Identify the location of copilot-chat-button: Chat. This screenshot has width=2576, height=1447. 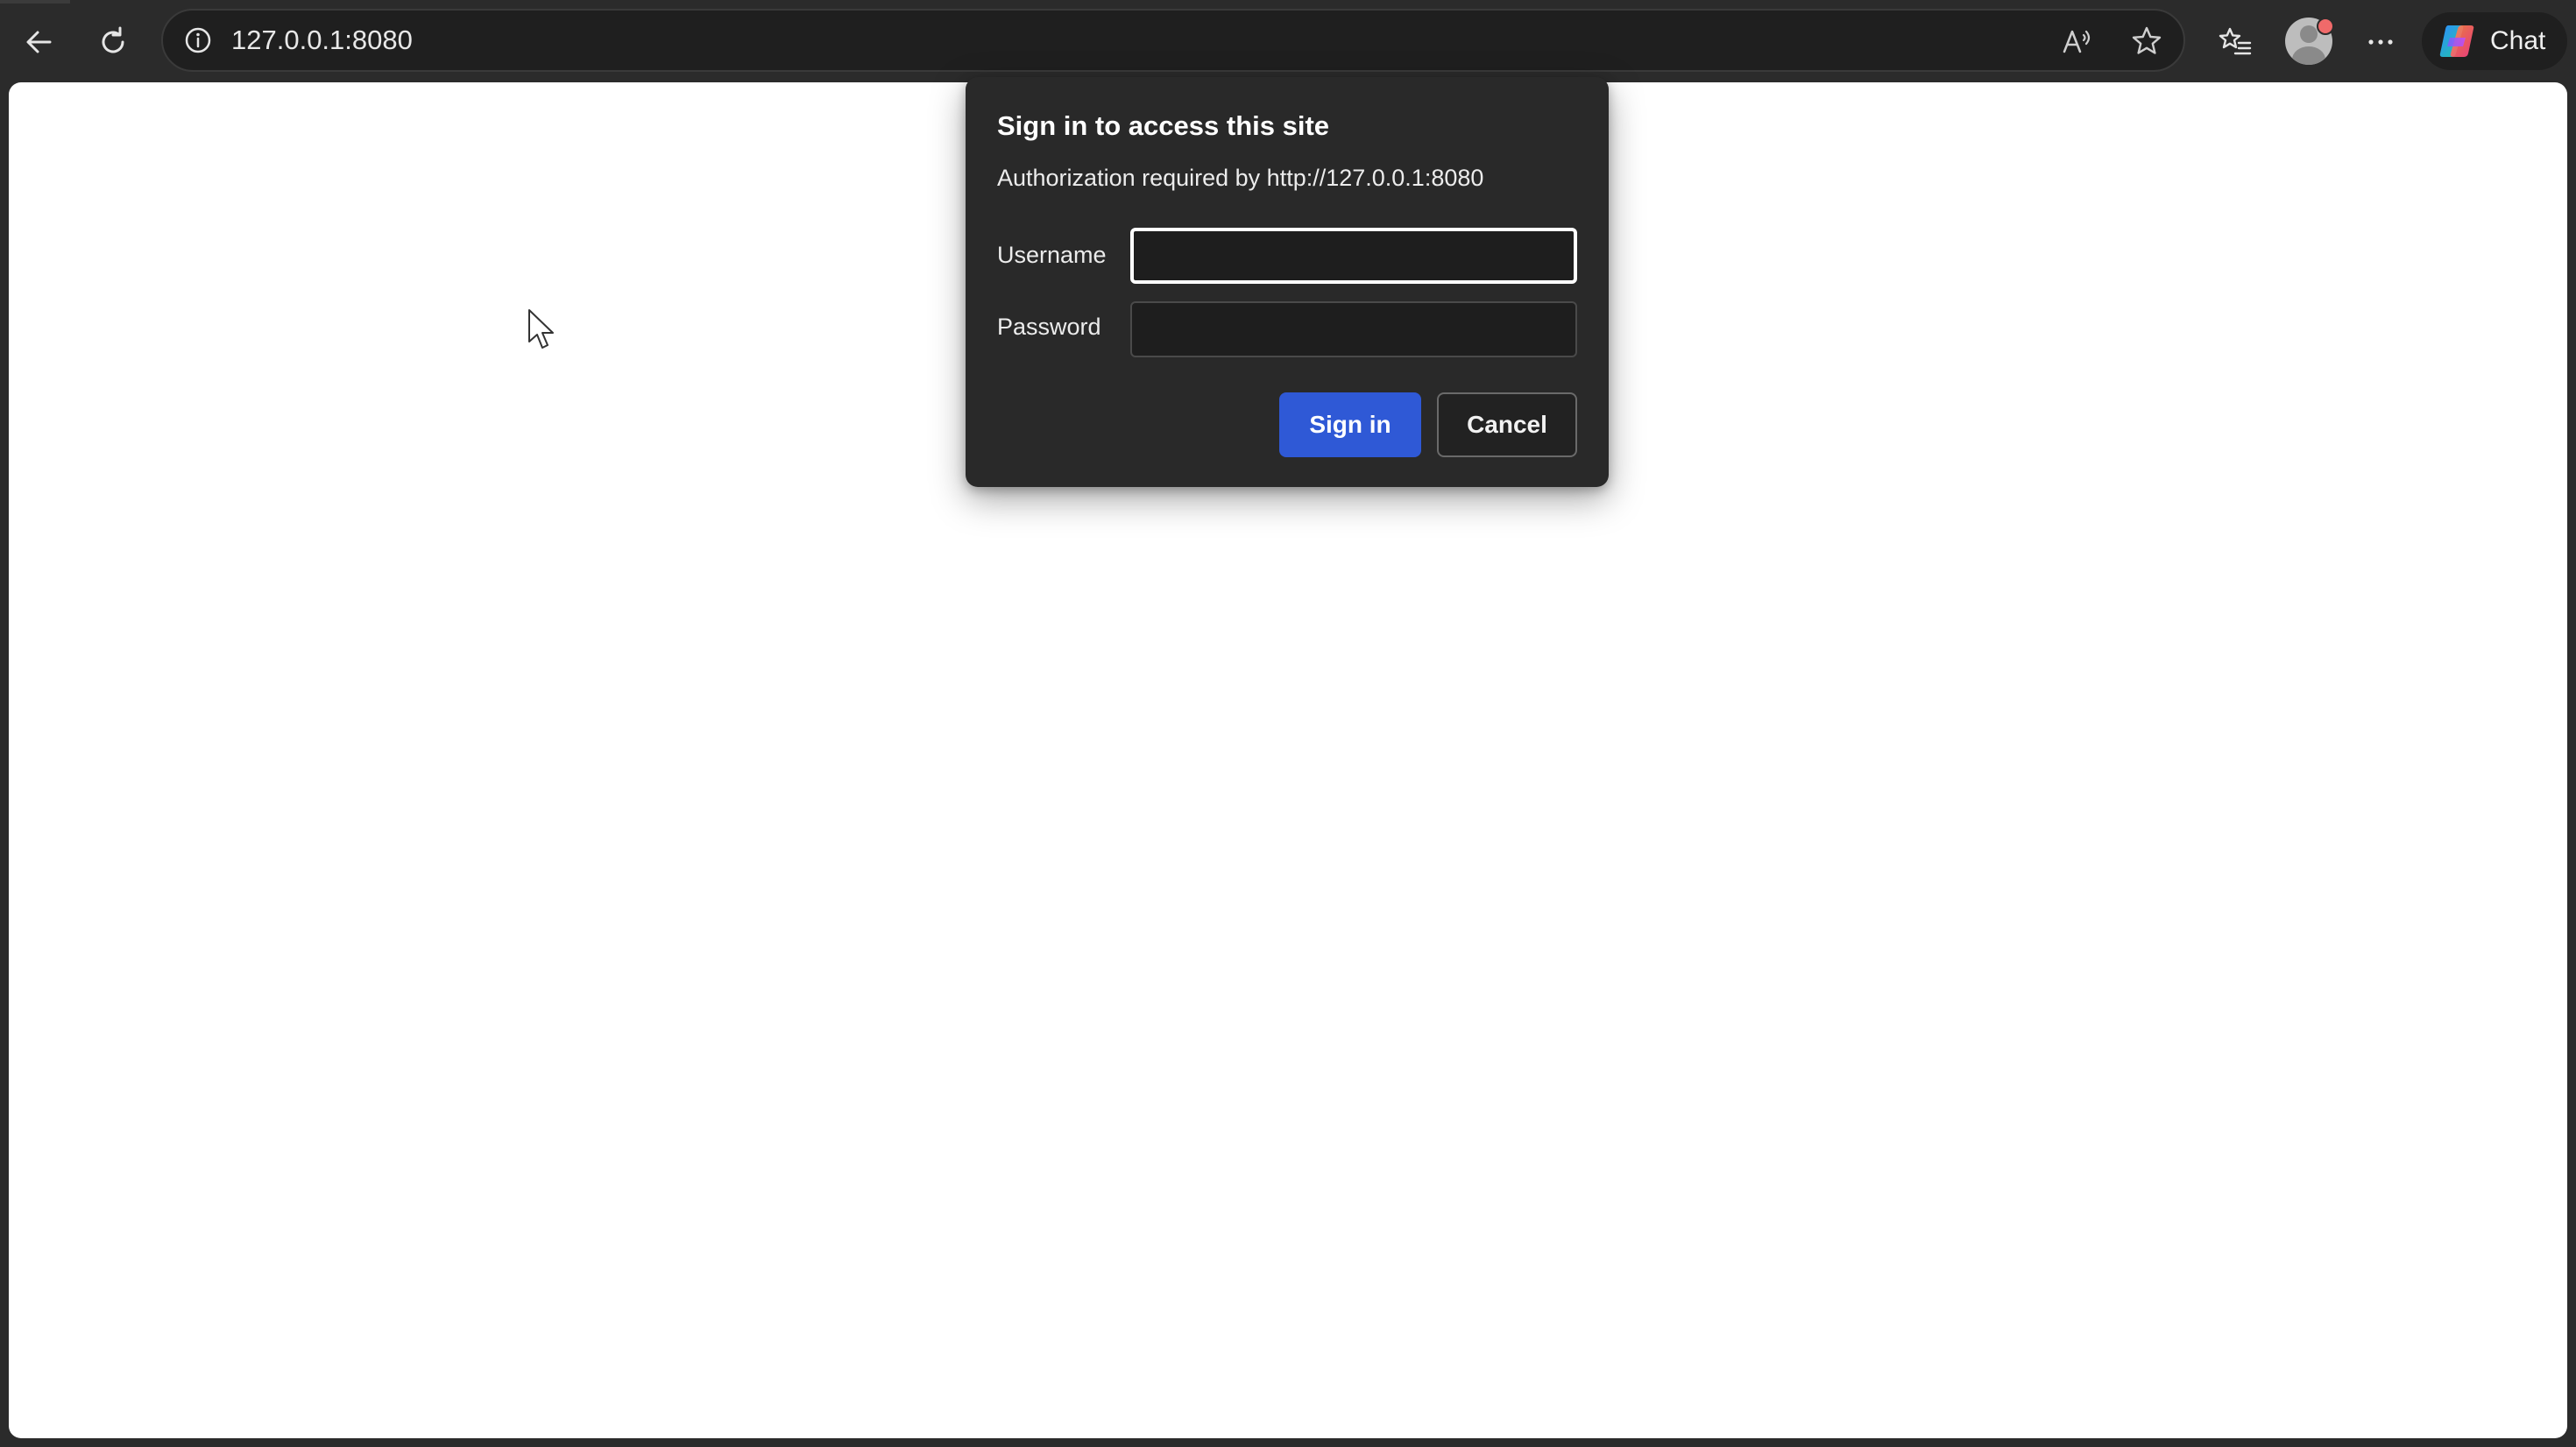
(2494, 41).